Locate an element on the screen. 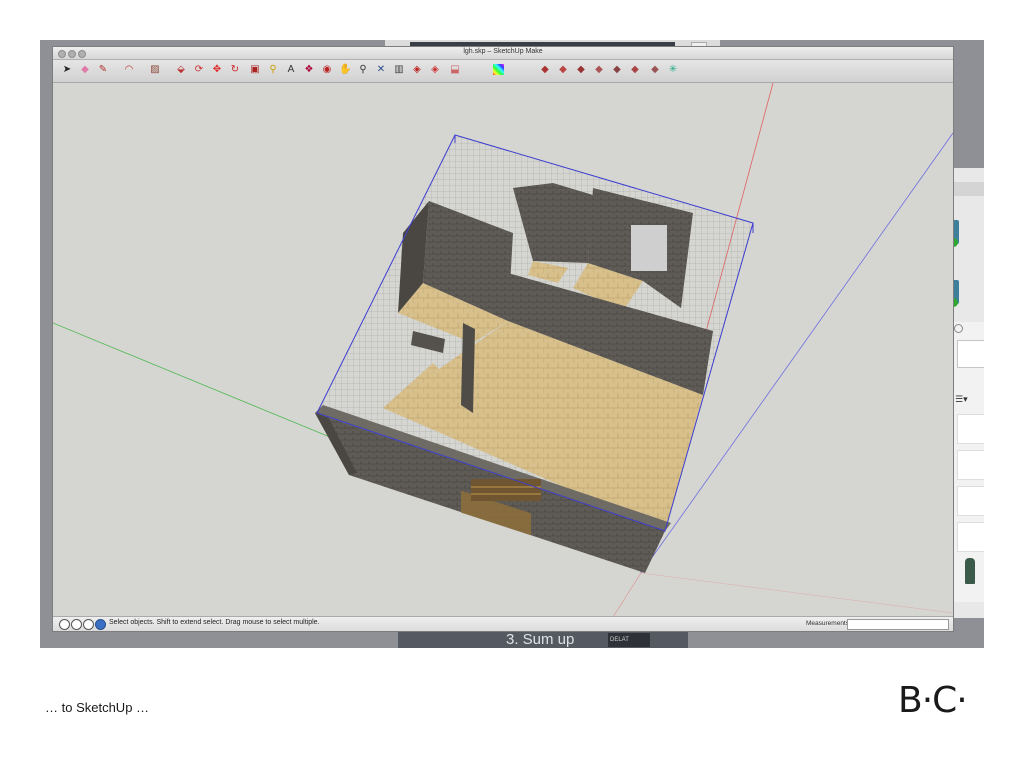  pencil-icon: ✎ is located at coordinates (103, 70).